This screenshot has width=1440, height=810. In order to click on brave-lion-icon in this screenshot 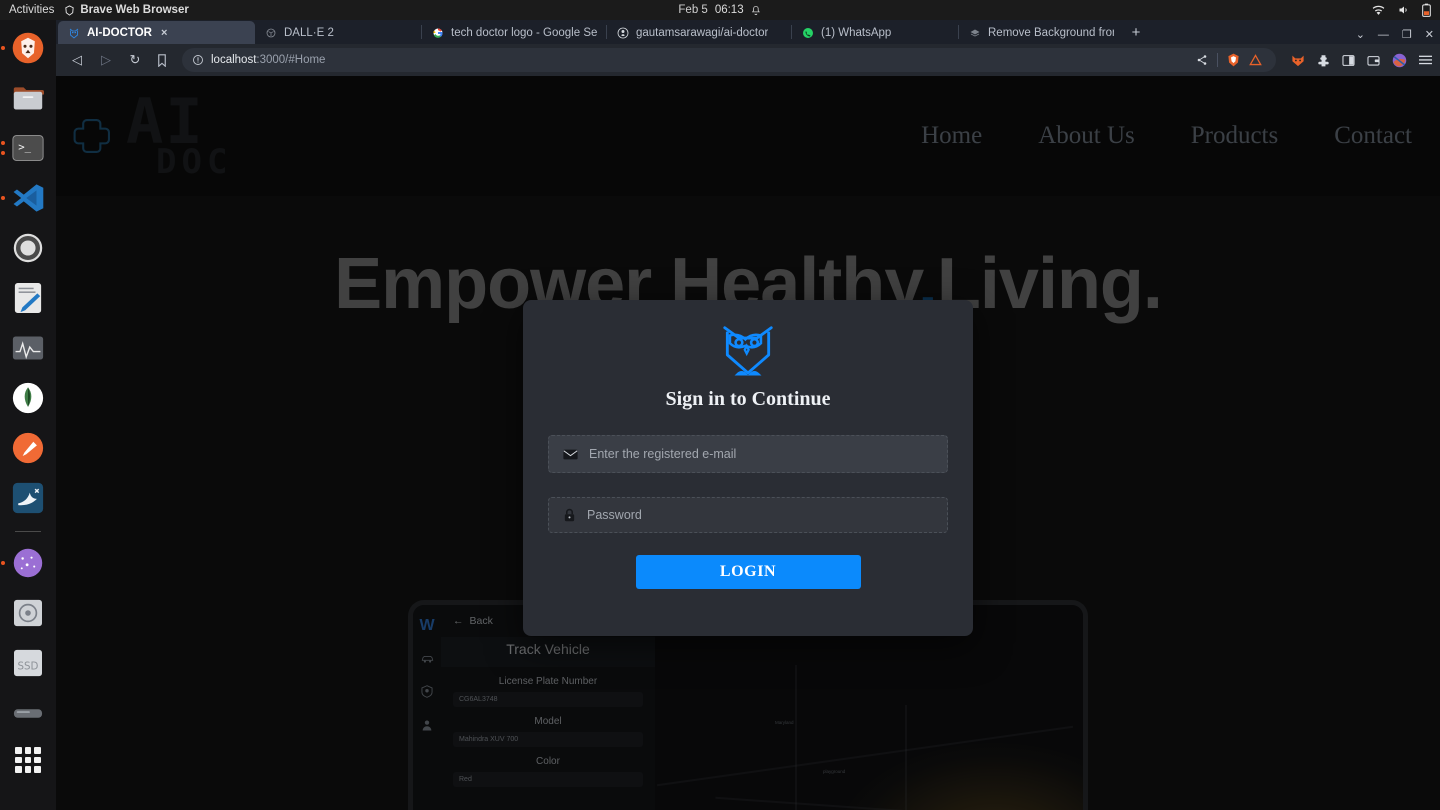, I will do `click(70, 10)`.